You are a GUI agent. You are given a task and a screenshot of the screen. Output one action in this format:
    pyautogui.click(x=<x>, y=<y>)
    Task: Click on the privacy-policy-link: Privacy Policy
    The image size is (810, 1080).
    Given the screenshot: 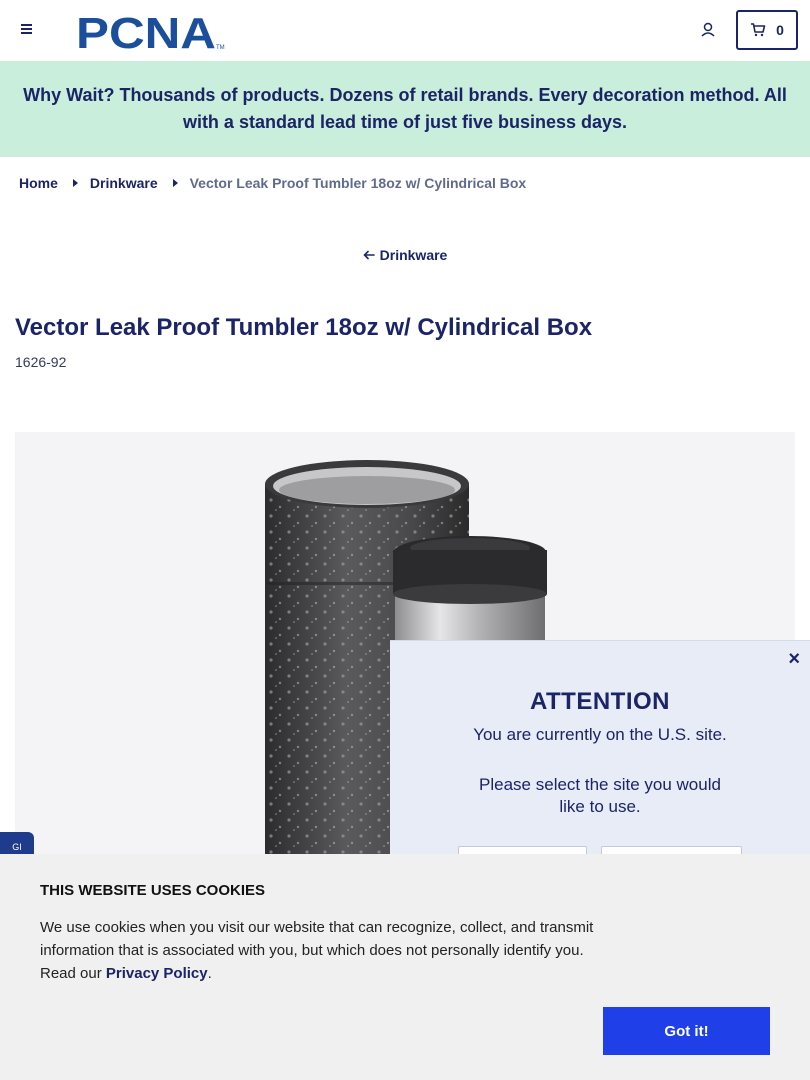 What is the action you would take?
    pyautogui.click(x=157, y=973)
    